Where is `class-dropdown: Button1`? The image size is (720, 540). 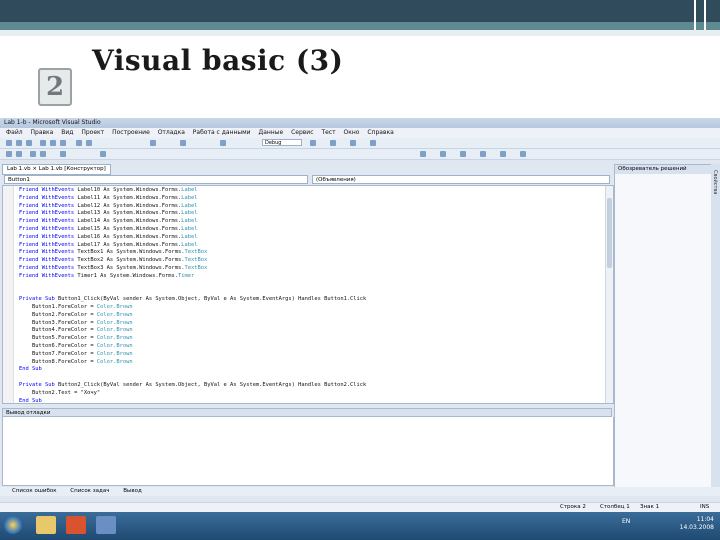 class-dropdown: Button1 is located at coordinates (156, 179).